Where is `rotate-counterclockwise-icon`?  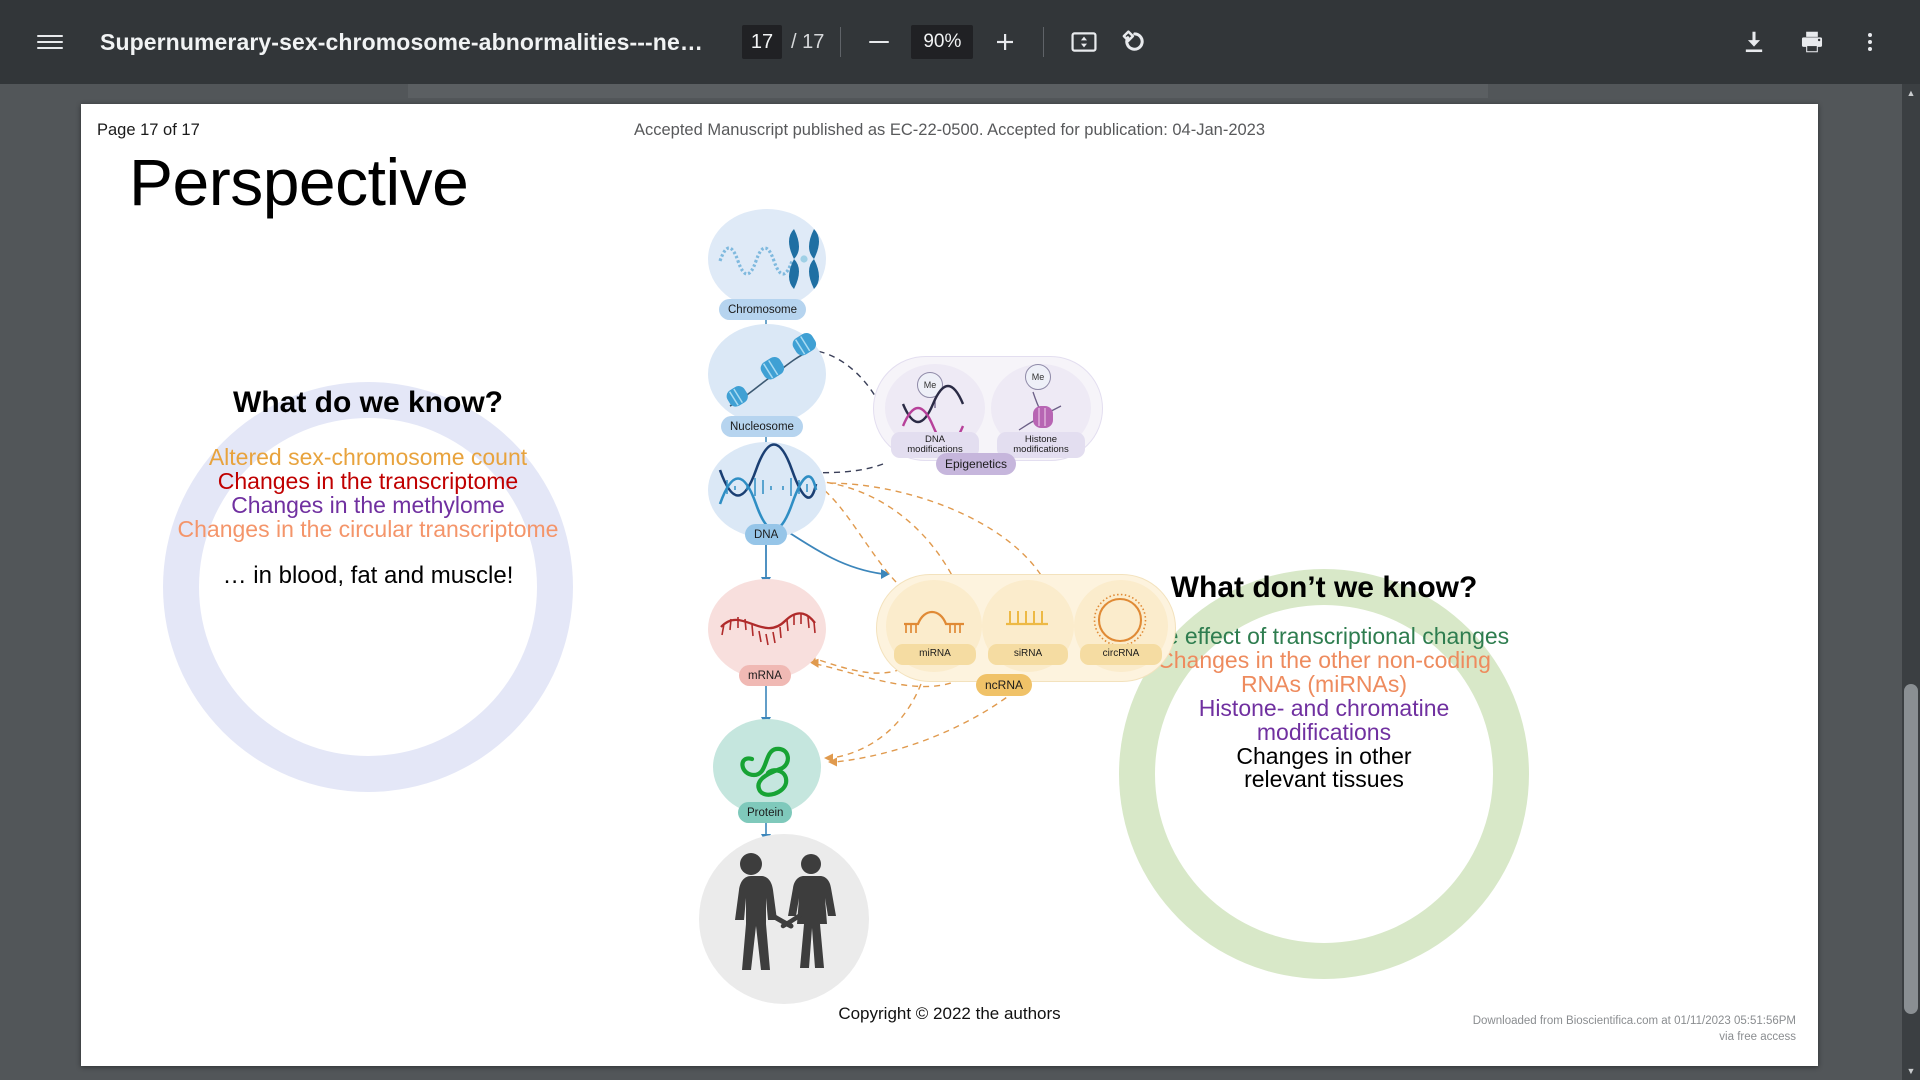 rotate-counterclockwise-icon is located at coordinates (1133, 40).